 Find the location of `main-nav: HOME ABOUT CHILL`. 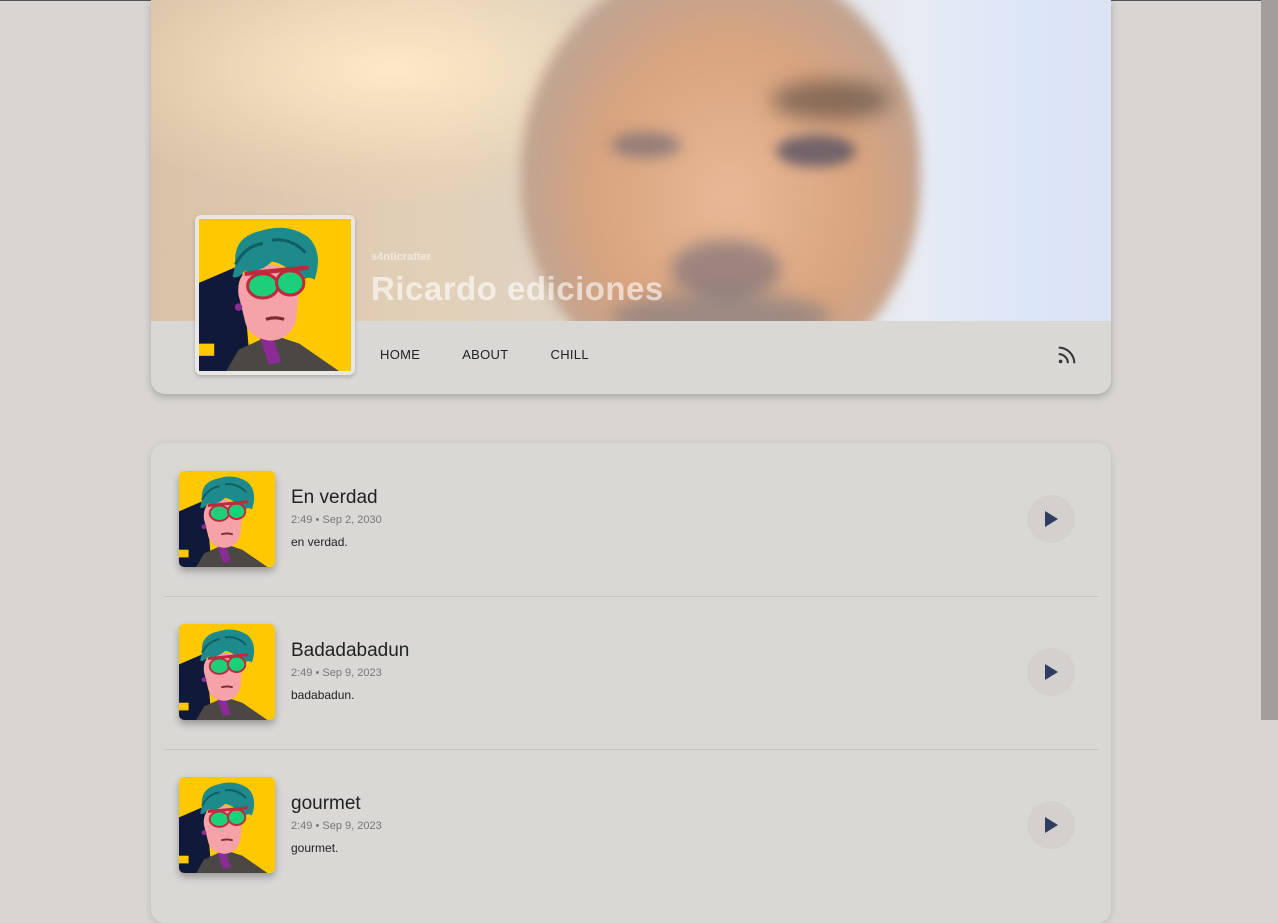

main-nav: HOME ABOUT CHILL is located at coordinates (484, 354).